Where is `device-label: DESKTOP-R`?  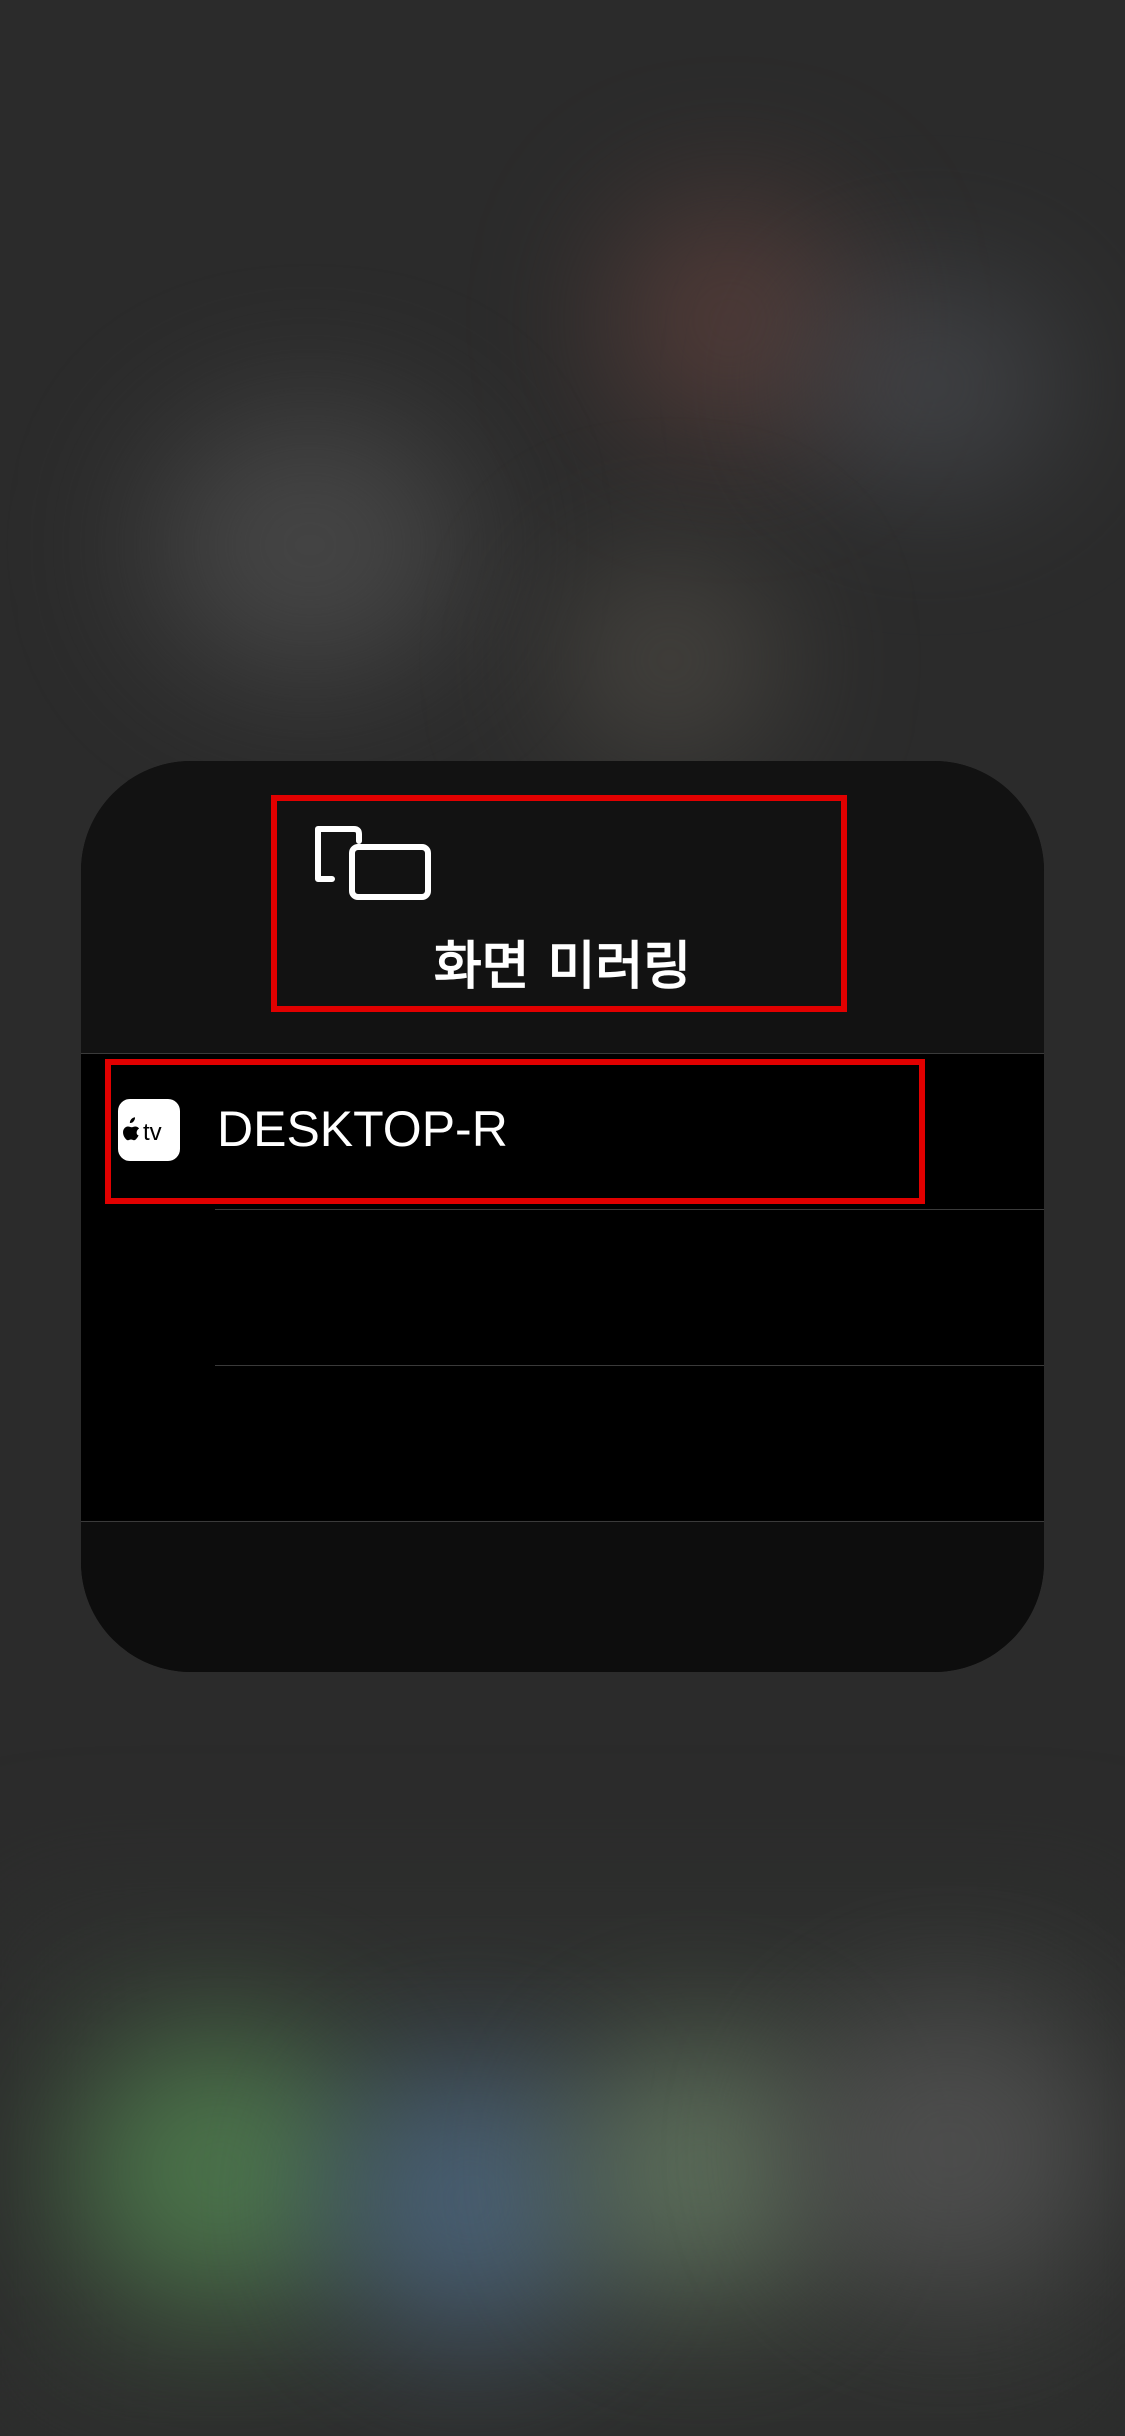
device-label: DESKTOP-R is located at coordinates (362, 1129).